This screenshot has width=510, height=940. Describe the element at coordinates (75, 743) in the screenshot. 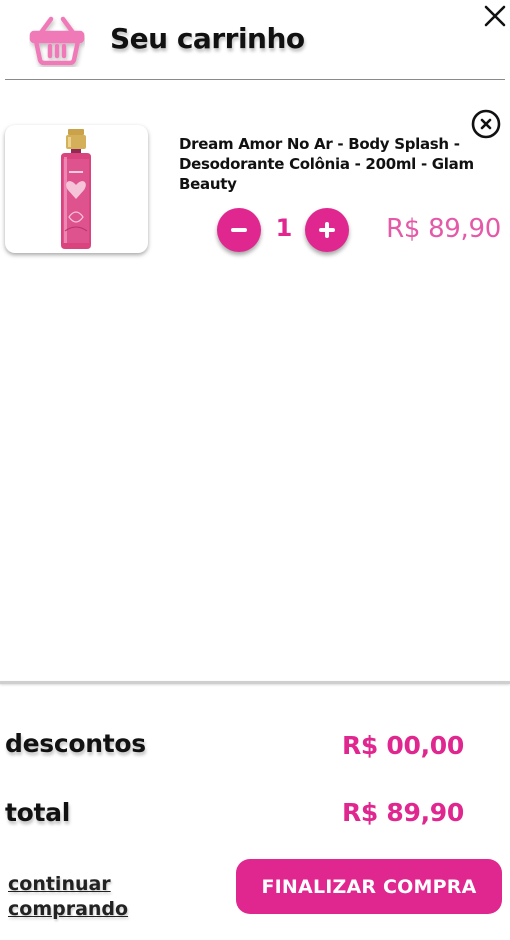

I see `discounts-label: descontos` at that location.